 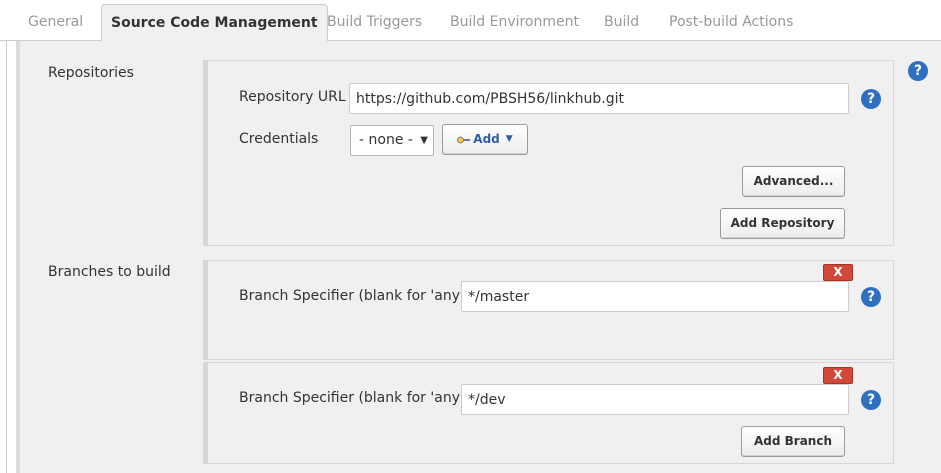 I want to click on add-branch-button: Add Branch, so click(x=793, y=441).